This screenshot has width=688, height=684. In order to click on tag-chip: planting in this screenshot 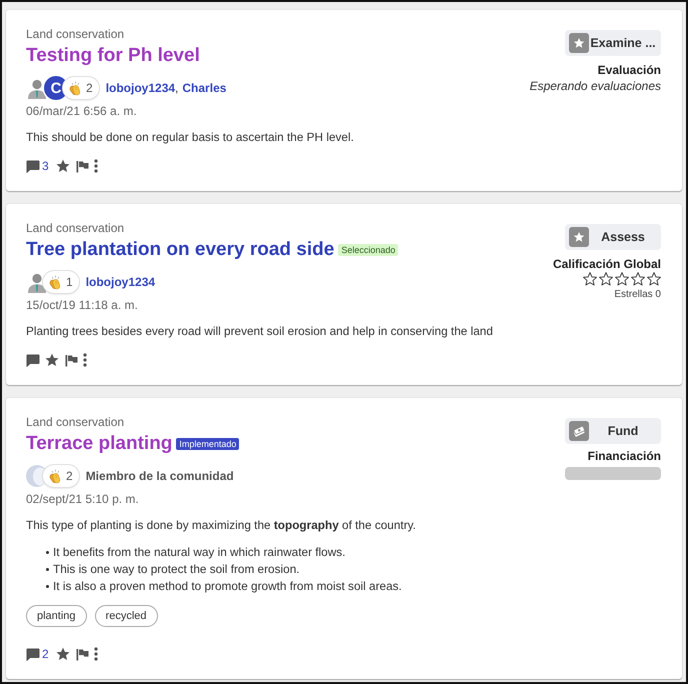, I will do `click(56, 616)`.